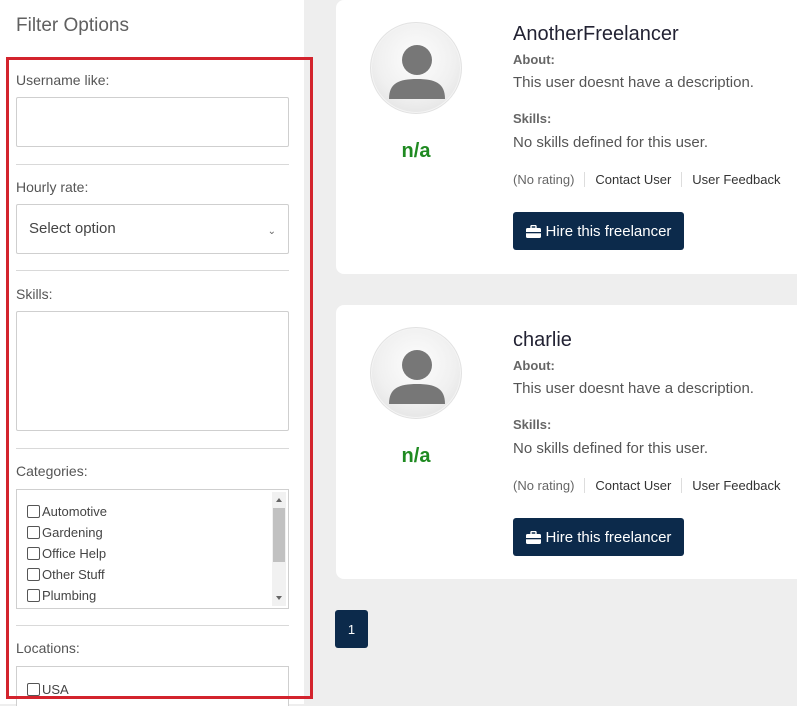  Describe the element at coordinates (279, 500) in the screenshot. I see `scroll-up-icon` at that location.